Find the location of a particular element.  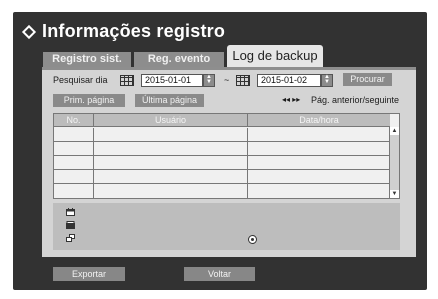

storage-device-icon is located at coordinates (70, 225).